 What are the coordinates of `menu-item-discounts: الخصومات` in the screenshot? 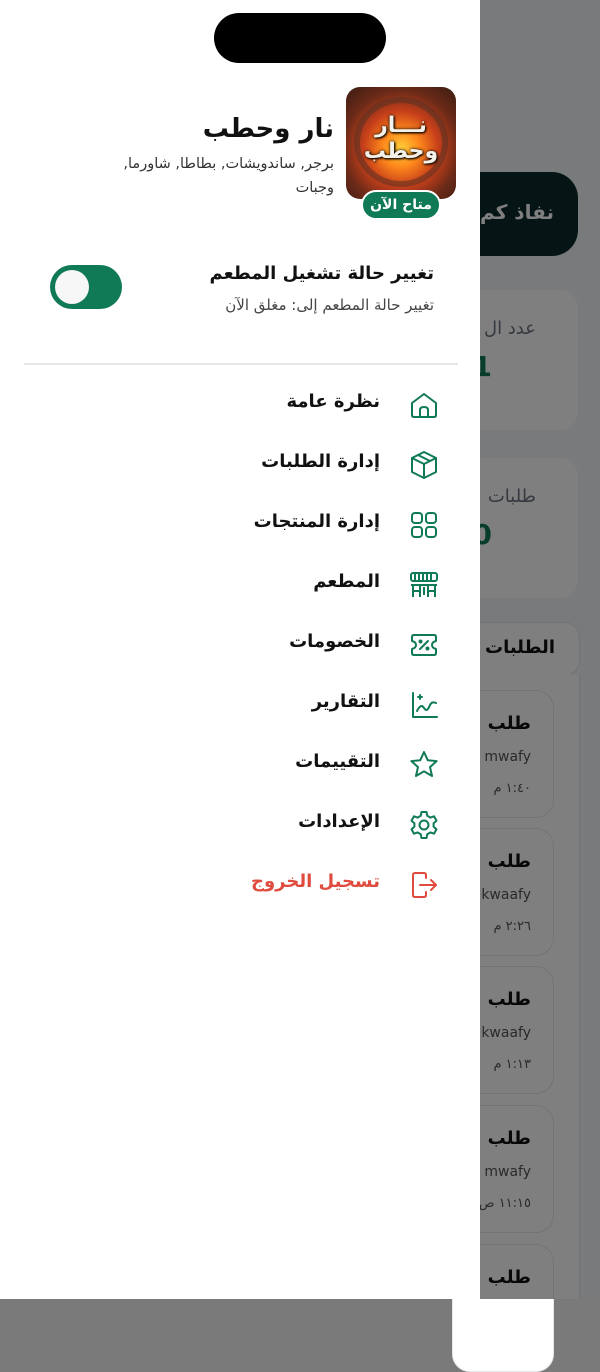 It's located at (275, 645).